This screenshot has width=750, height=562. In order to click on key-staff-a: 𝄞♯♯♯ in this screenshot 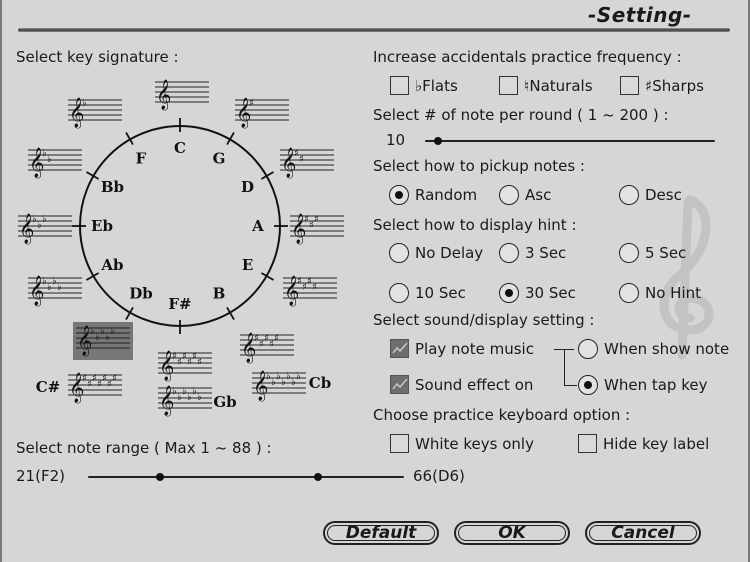, I will do `click(317, 229)`.